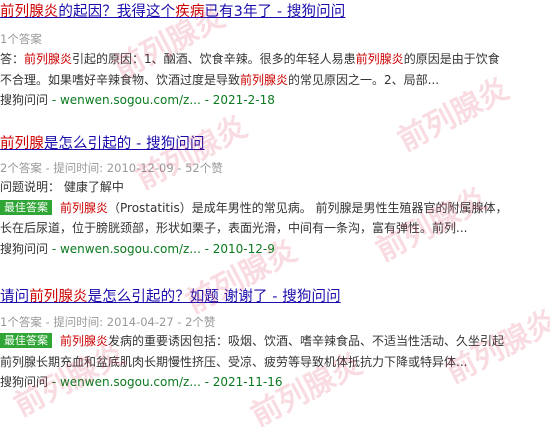 The width and height of the screenshot is (550, 435). Describe the element at coordinates (12, 59) in the screenshot. I see `answer-label: 答：` at that location.